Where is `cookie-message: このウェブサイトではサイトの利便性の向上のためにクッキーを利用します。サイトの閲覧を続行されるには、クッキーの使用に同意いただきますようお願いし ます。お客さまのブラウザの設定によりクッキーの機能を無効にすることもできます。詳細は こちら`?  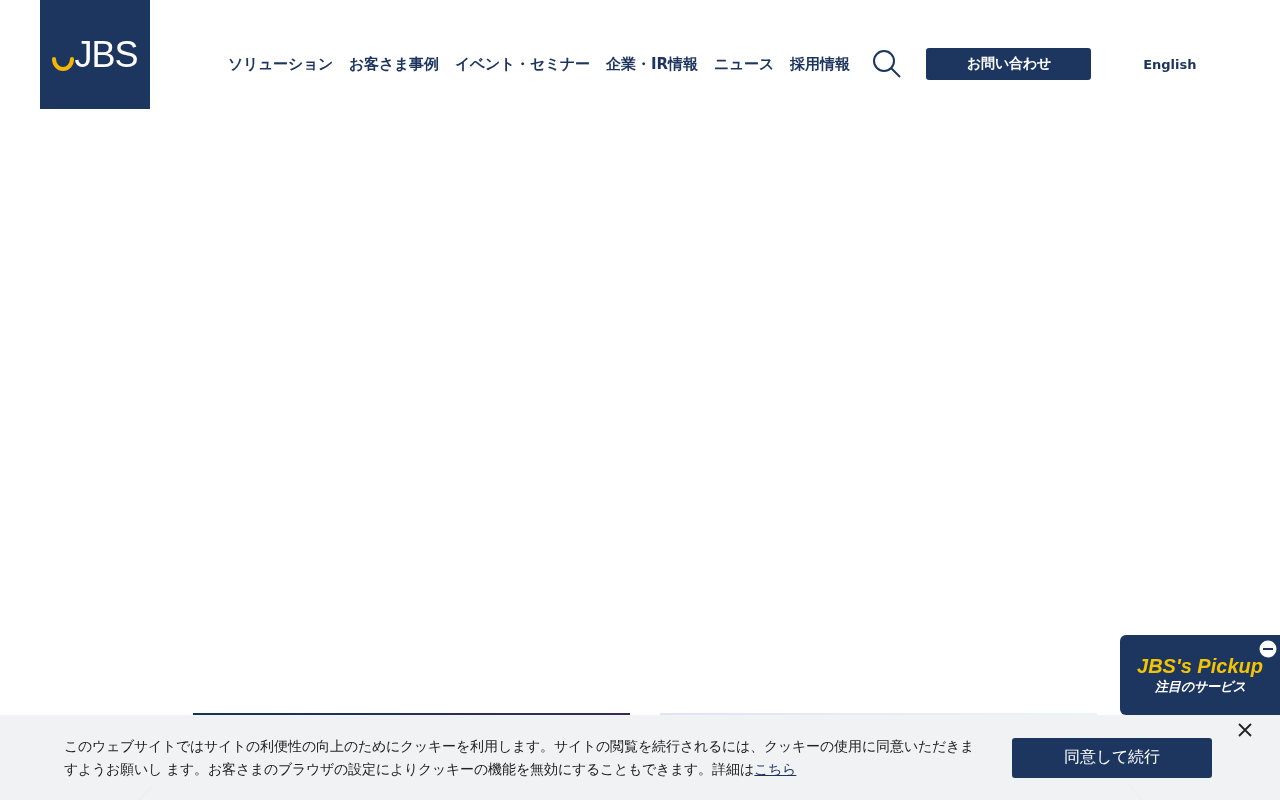
cookie-message: このウェブサイトではサイトの利便性の向上のためにクッキーを利用します。サイトの閲覧を続行されるには、クッキーの使用に同意いただきますようお願いし ます。お客さまのブラウザの設定によりクッキーの機能を無効にすることもできます。詳細は こちら is located at coordinates (519, 757).